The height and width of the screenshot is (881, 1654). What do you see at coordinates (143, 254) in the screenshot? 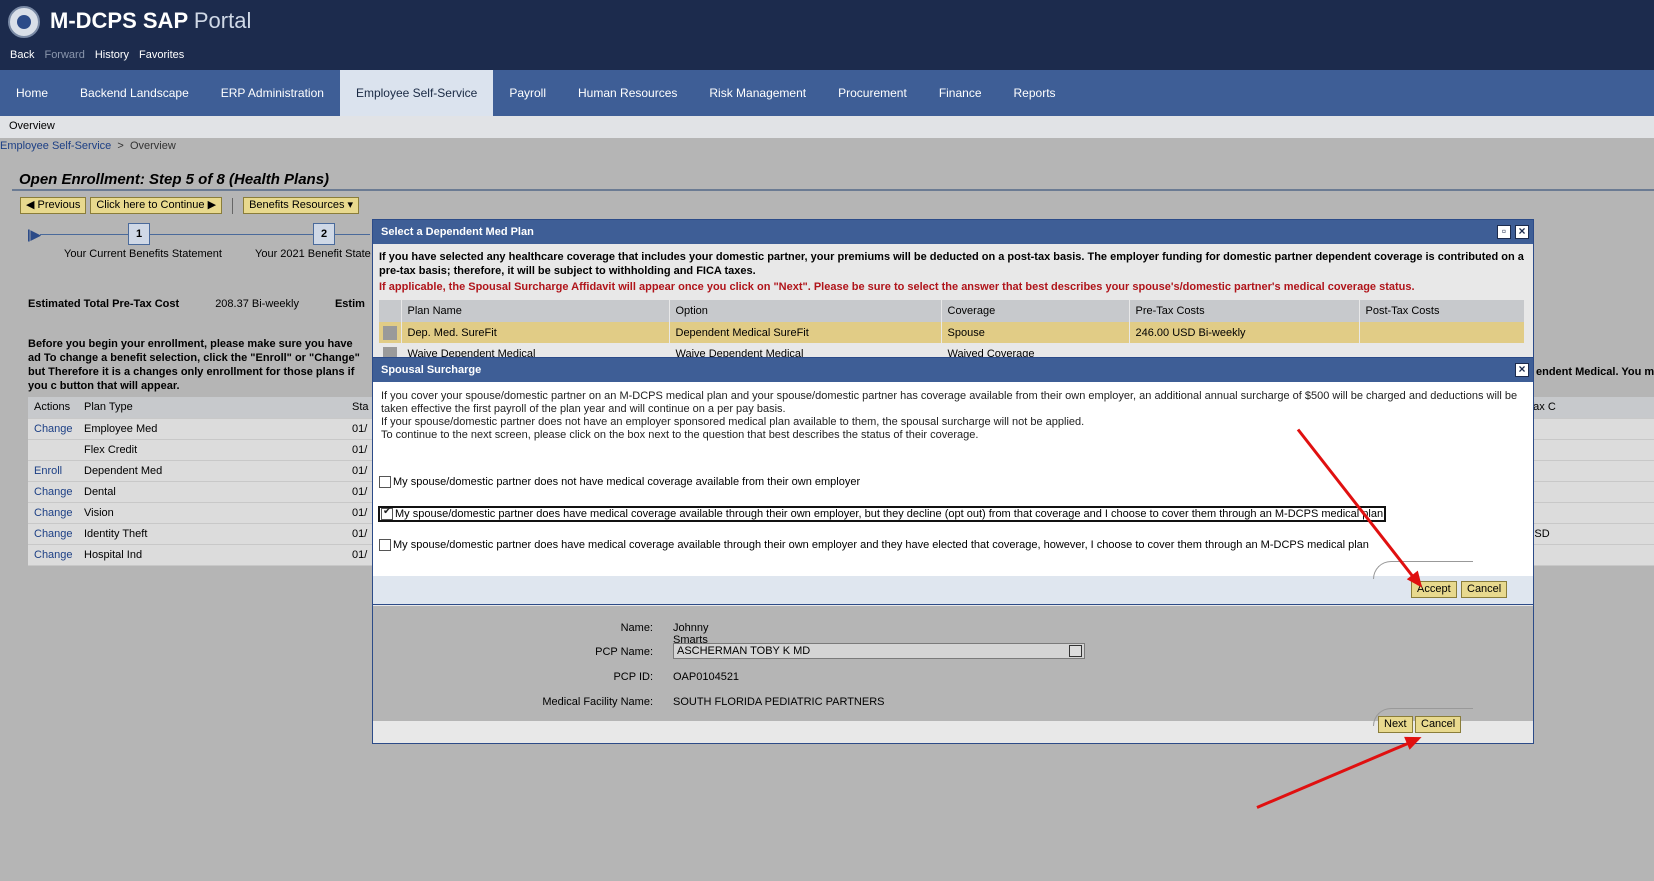
I see `roadmap-label-1: Your Current Benefits Statement` at bounding box center [143, 254].